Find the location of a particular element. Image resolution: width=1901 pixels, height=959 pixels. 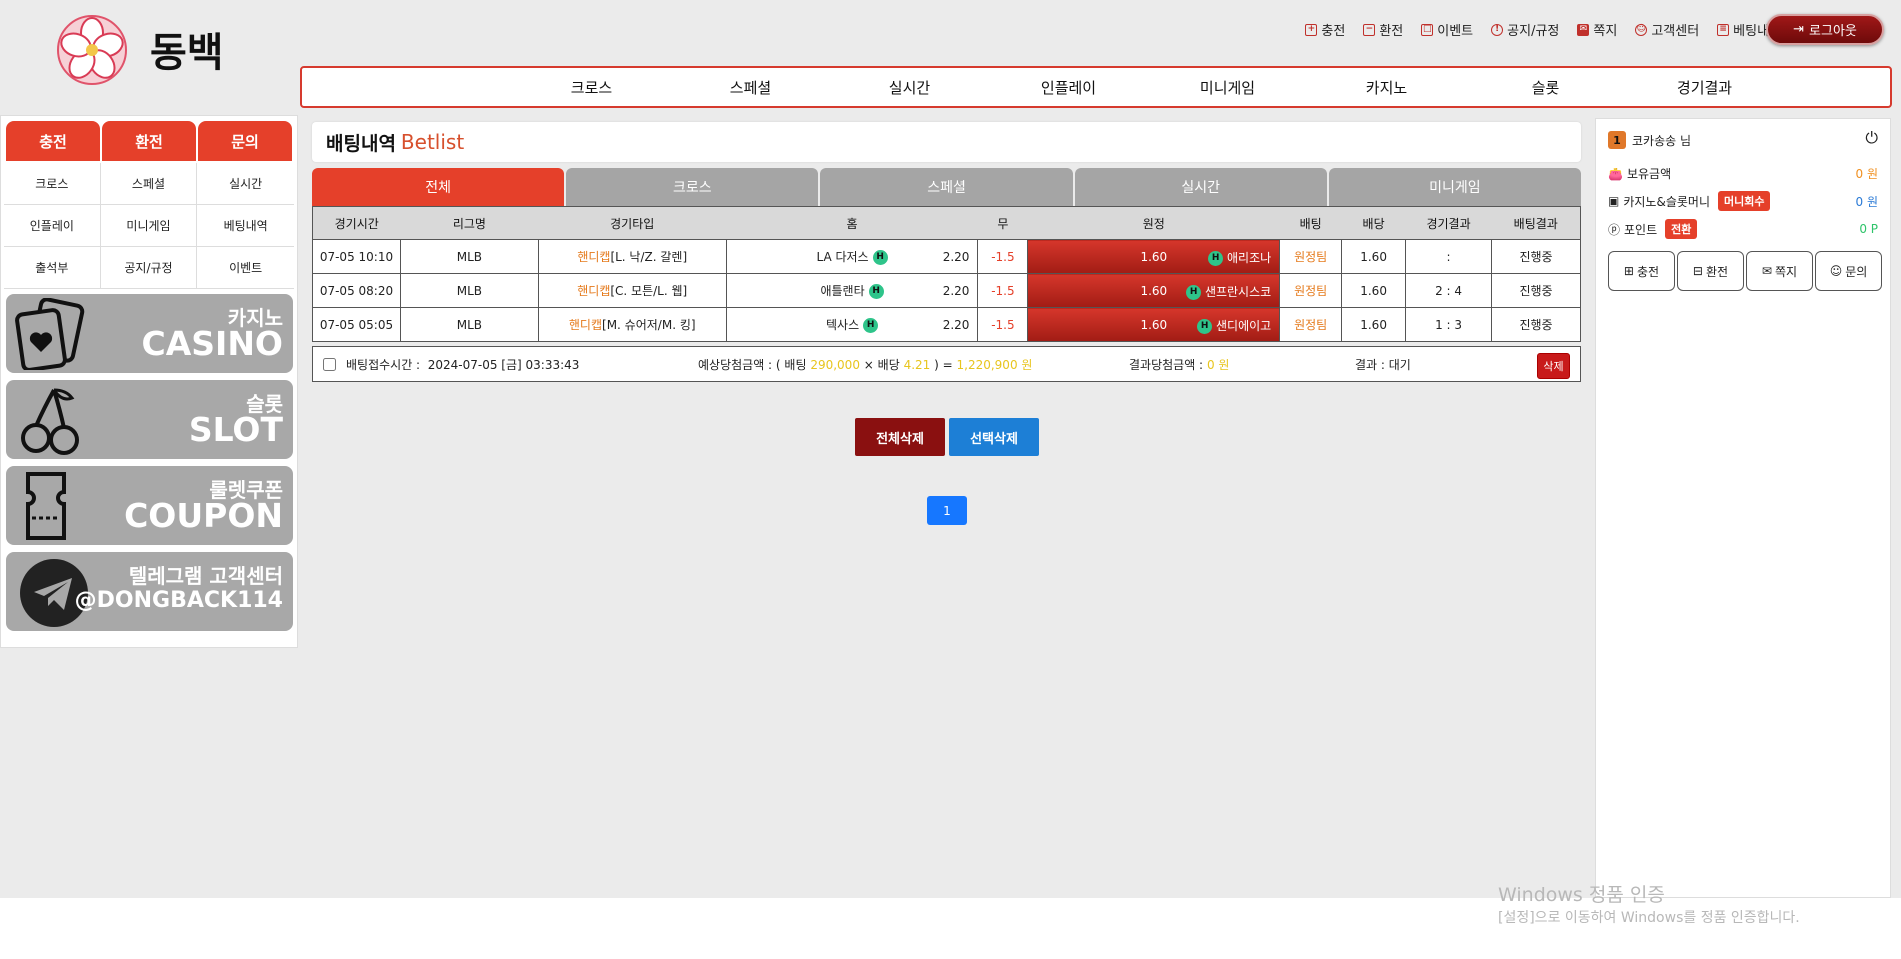

mainnav-live: 실시간 is located at coordinates (909, 87).